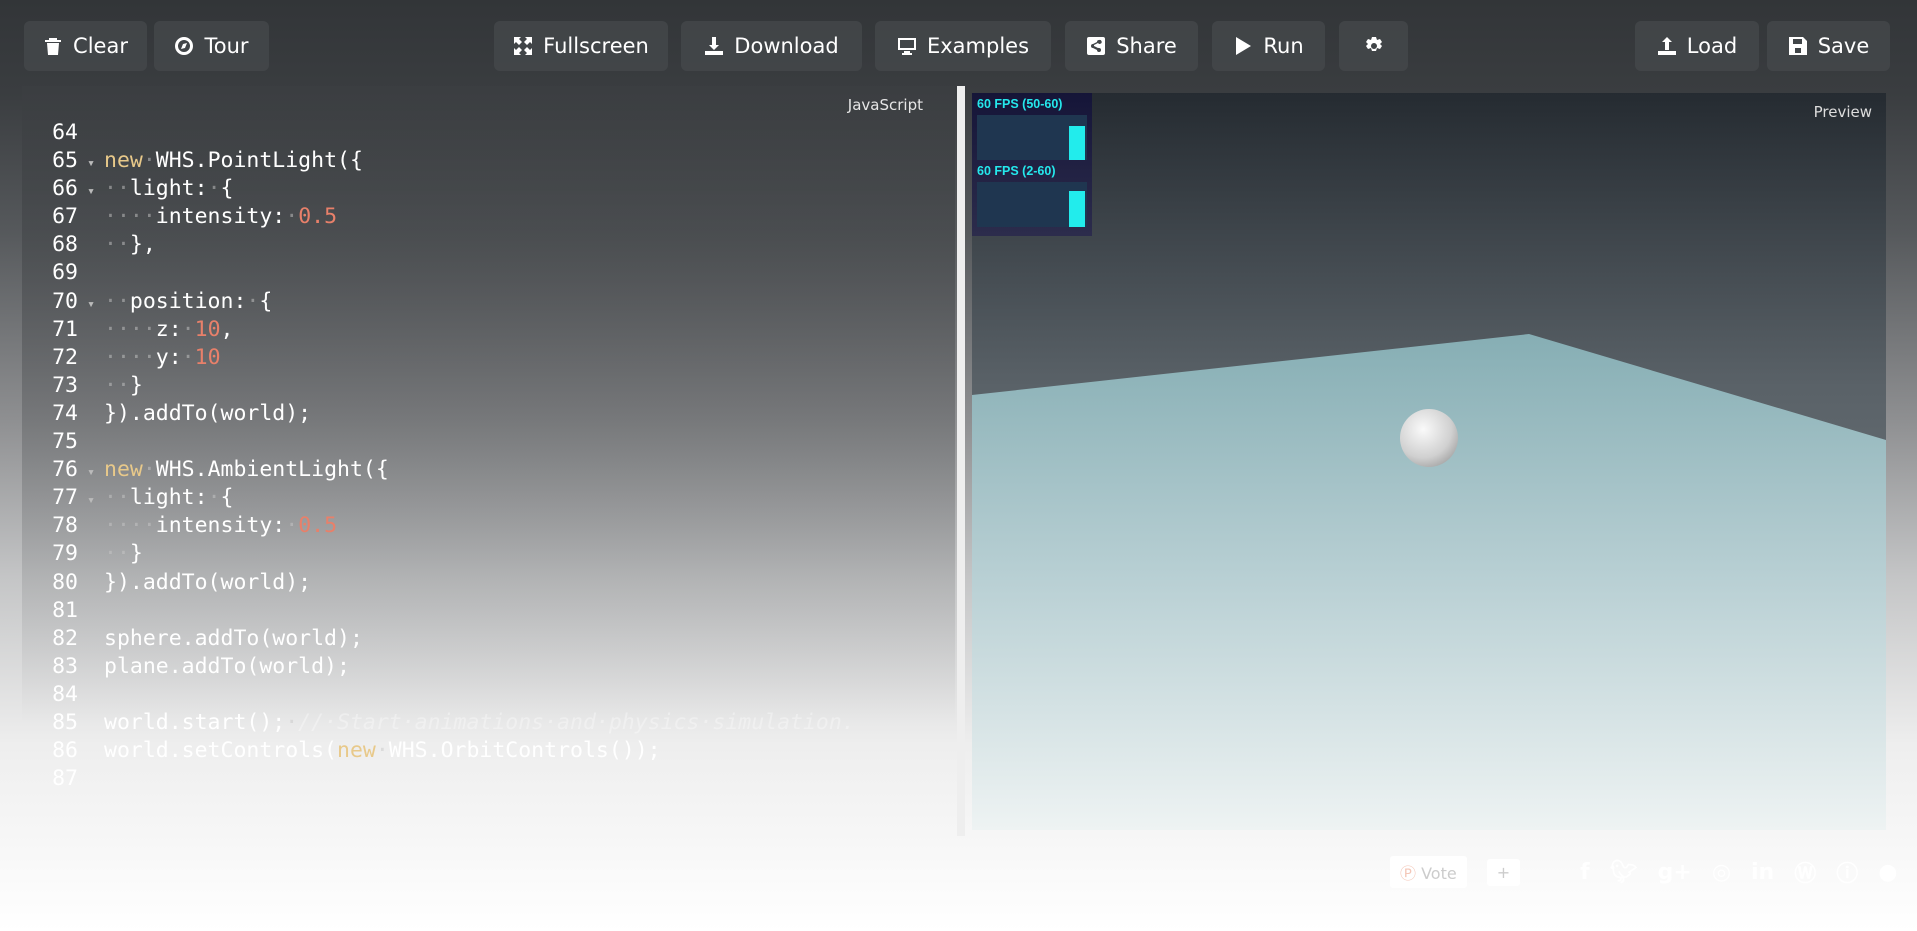  Describe the element at coordinates (227, 329) in the screenshot. I see `code-token: ,` at that location.